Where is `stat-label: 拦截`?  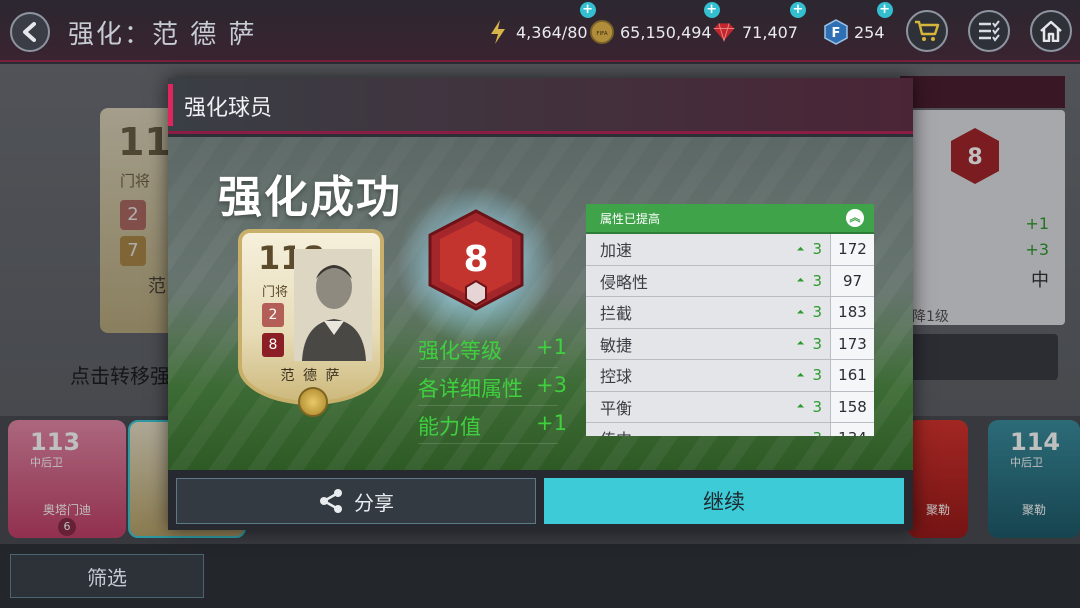
stat-label: 拦截 is located at coordinates (616, 314).